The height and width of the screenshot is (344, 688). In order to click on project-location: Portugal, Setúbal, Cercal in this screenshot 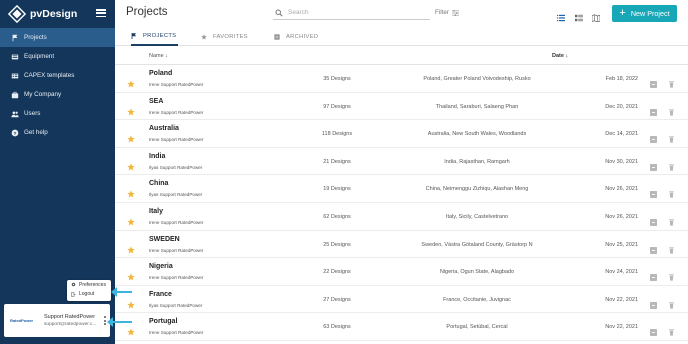, I will do `click(477, 327)`.